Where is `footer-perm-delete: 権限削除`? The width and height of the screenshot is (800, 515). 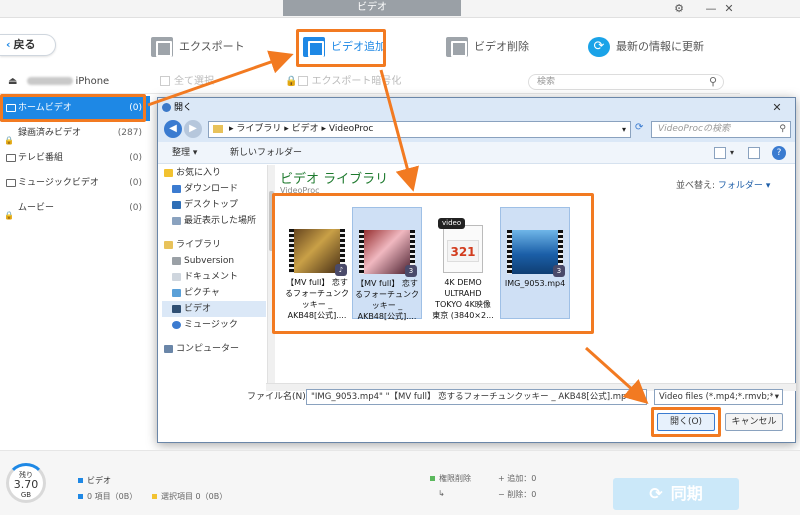 footer-perm-delete: 権限削除 is located at coordinates (450, 478).